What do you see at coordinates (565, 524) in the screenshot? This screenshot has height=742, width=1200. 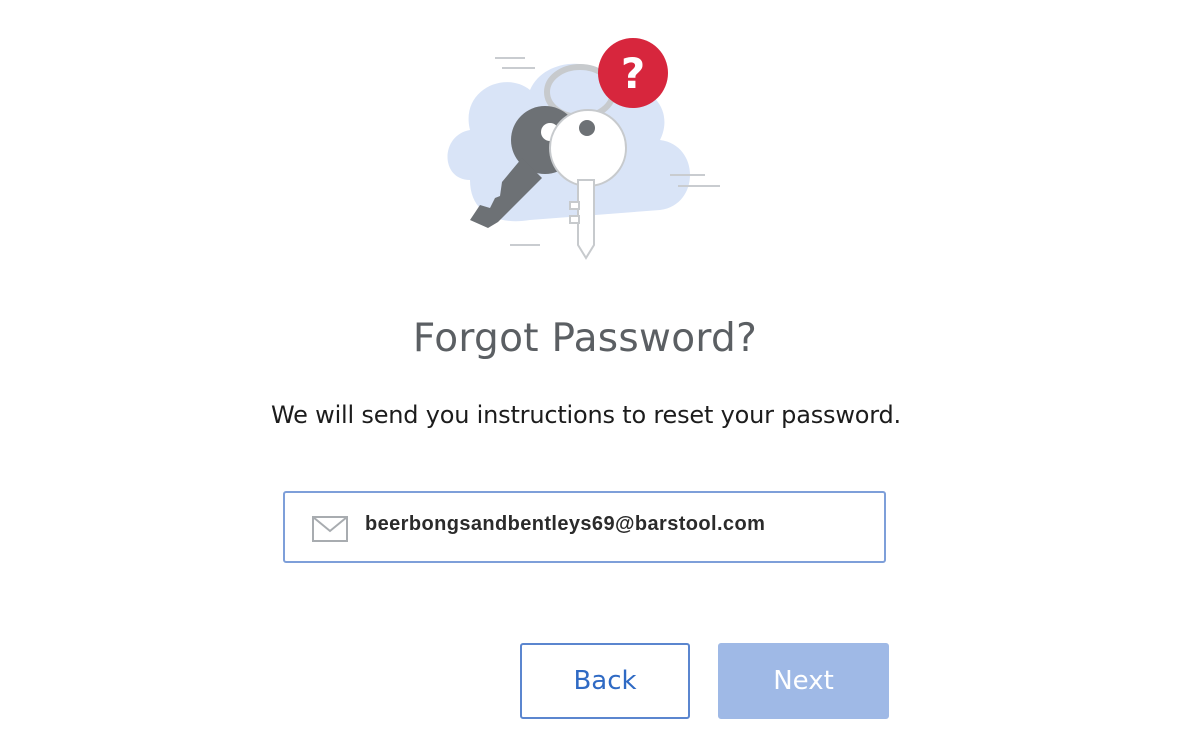 I see `email-value: beerbongsandbentleys69@barstool.com` at bounding box center [565, 524].